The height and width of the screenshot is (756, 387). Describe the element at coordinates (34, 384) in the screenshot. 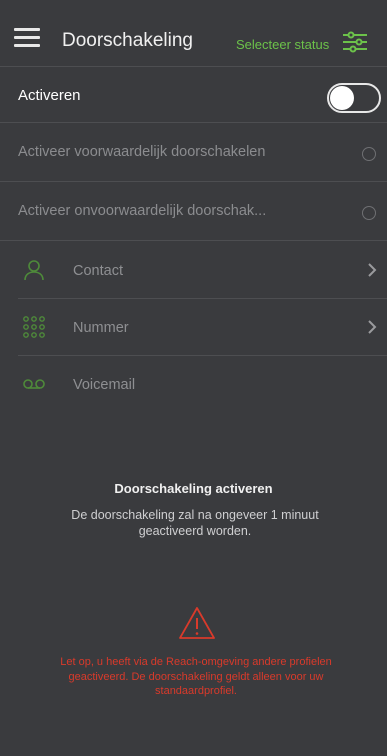

I see `voicemail-icon` at that location.